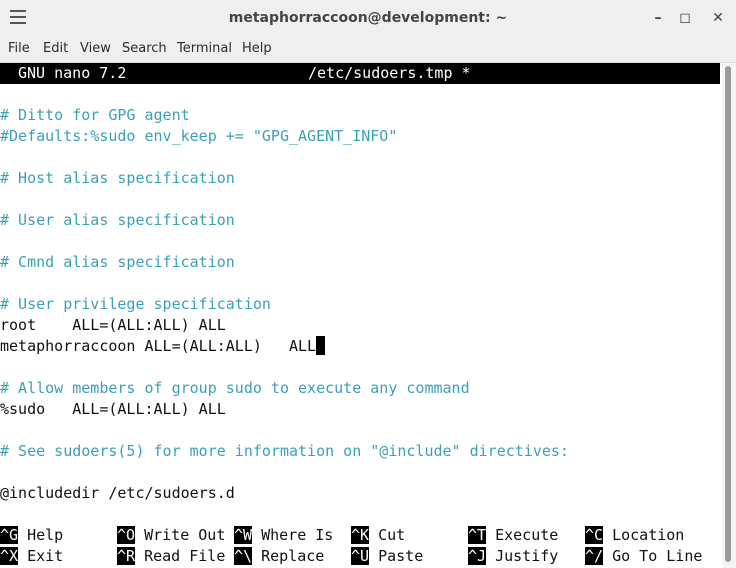 The image size is (736, 568). What do you see at coordinates (279, 556) in the screenshot?
I see `shortcut-replace: ^\ Replace` at bounding box center [279, 556].